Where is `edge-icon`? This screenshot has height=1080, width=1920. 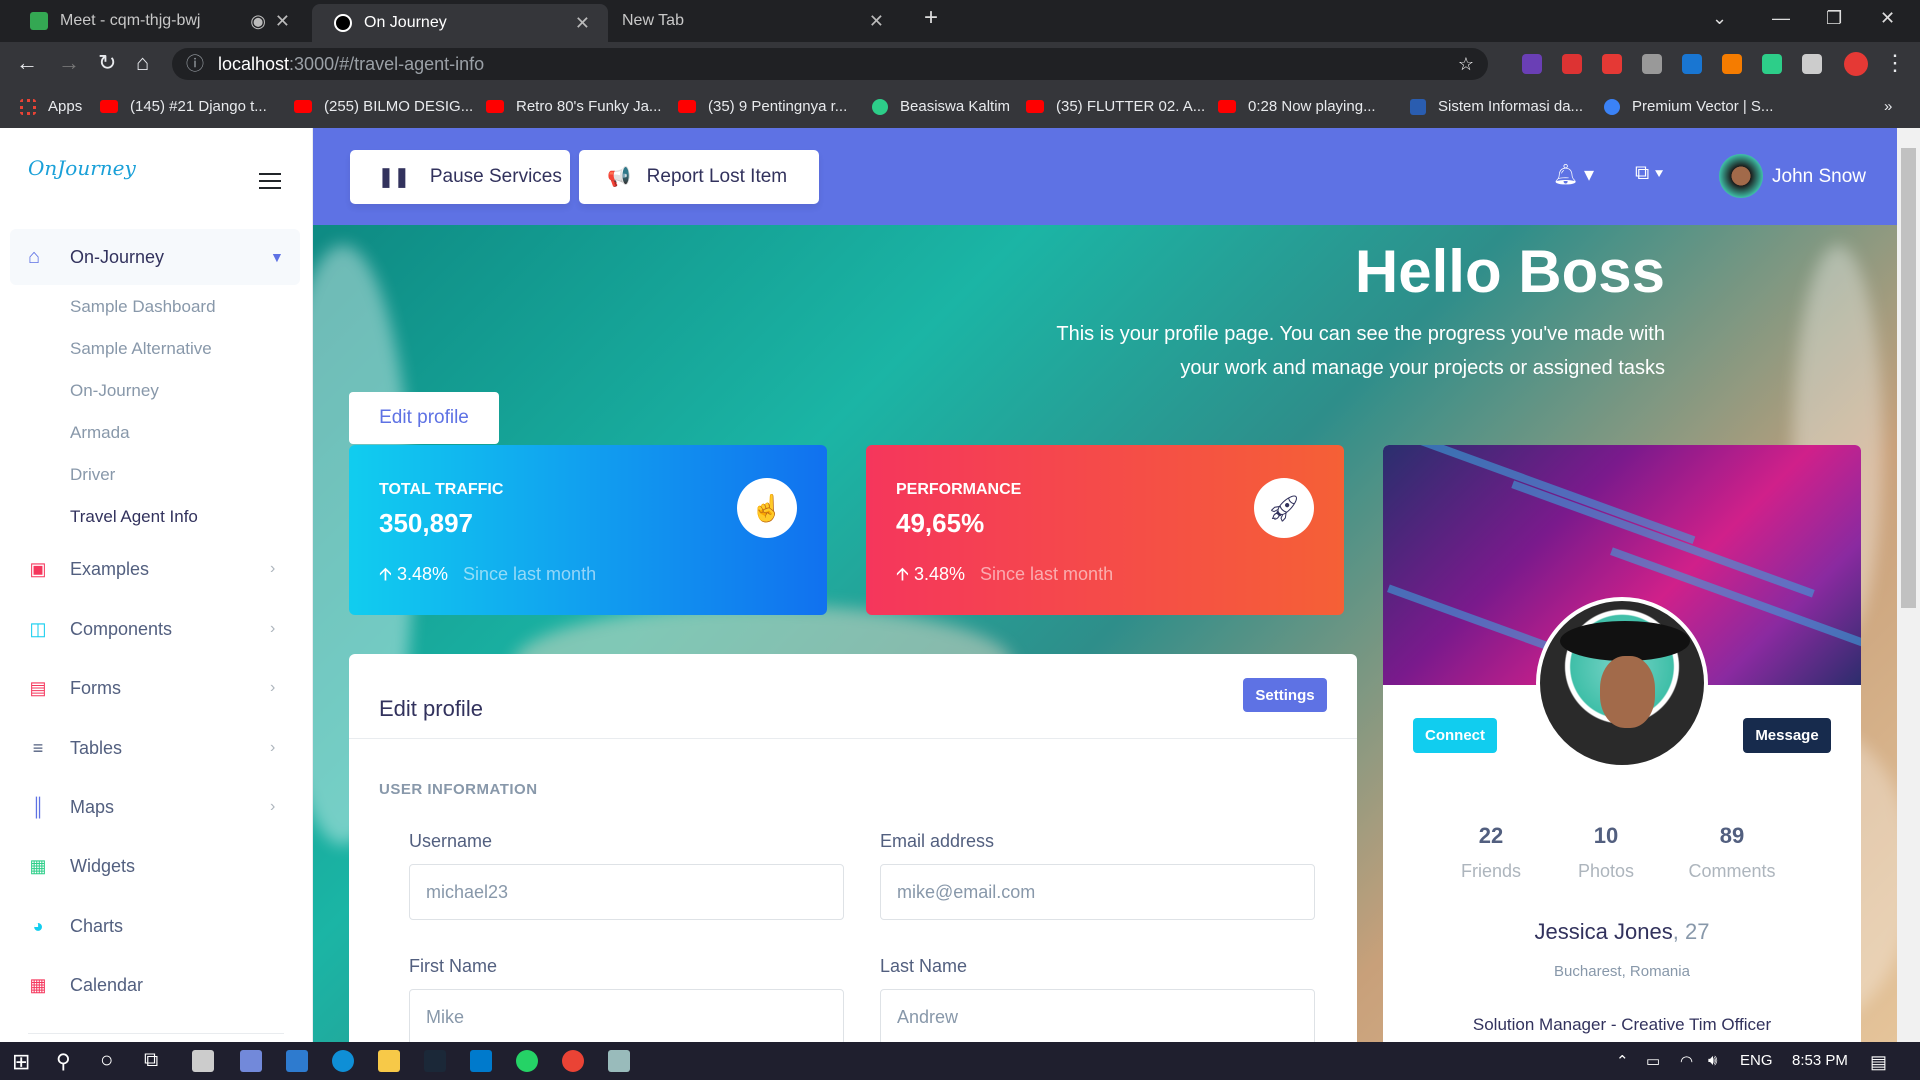
edge-icon is located at coordinates (343, 1061).